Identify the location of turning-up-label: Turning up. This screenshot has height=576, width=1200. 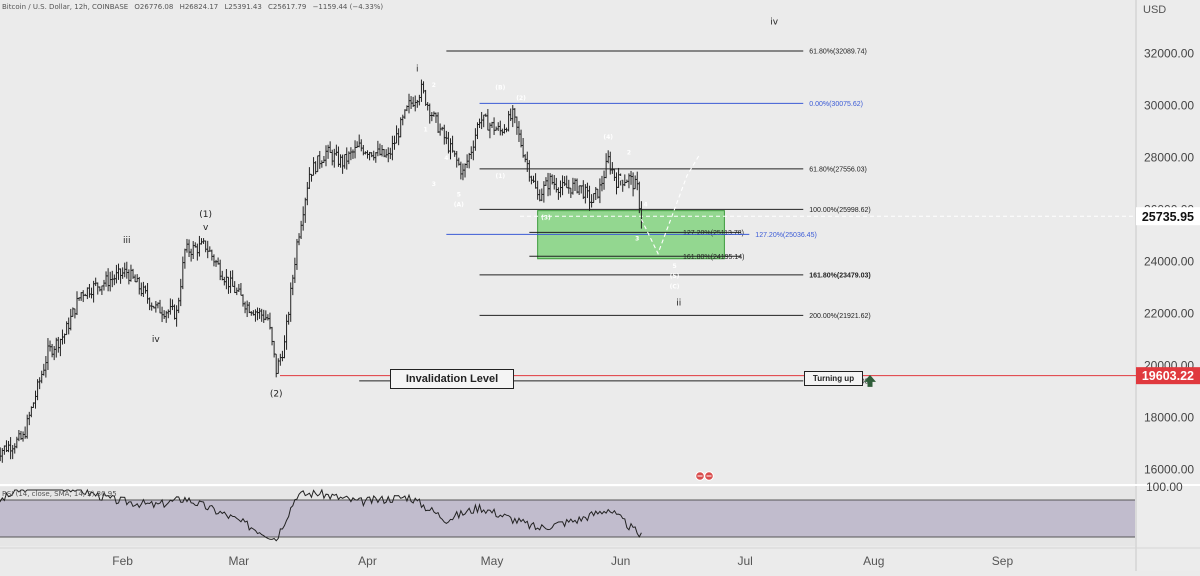
(833, 378).